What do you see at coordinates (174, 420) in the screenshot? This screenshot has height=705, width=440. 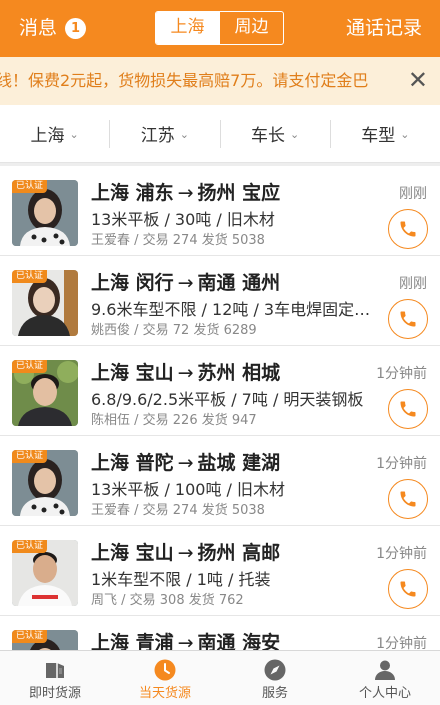 I see `shipper-info: 陈相伍 / 交易 226 发货 947` at bounding box center [174, 420].